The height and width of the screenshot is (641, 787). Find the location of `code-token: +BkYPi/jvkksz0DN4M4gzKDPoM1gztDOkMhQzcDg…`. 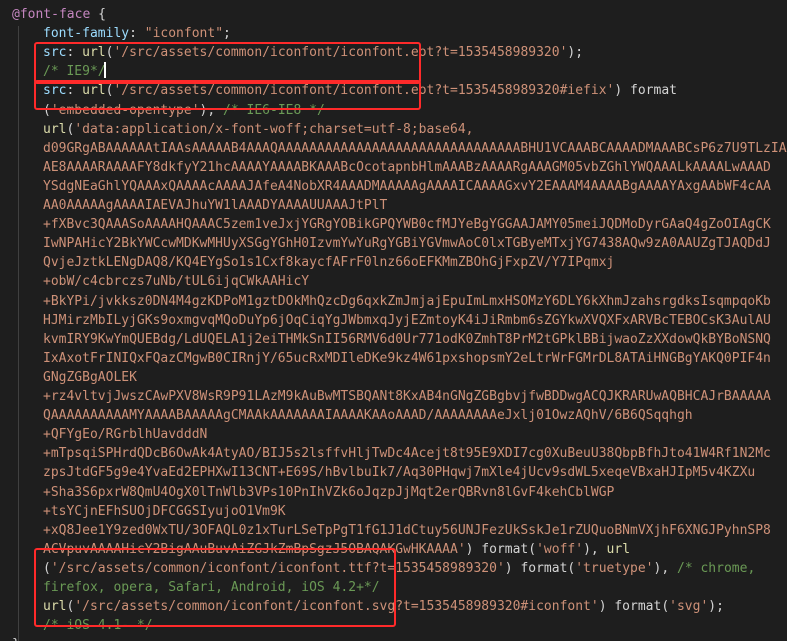

code-token: +BkYPi/jvkksz0DN4M4gzKDPoM1gztDOkMhQzcDg… is located at coordinates (407, 301).